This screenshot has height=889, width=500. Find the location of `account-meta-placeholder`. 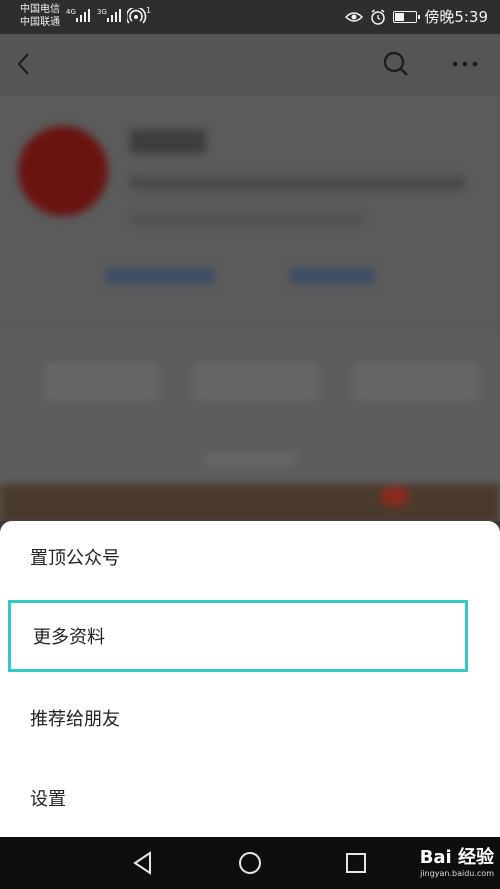

account-meta-placeholder is located at coordinates (247, 219).